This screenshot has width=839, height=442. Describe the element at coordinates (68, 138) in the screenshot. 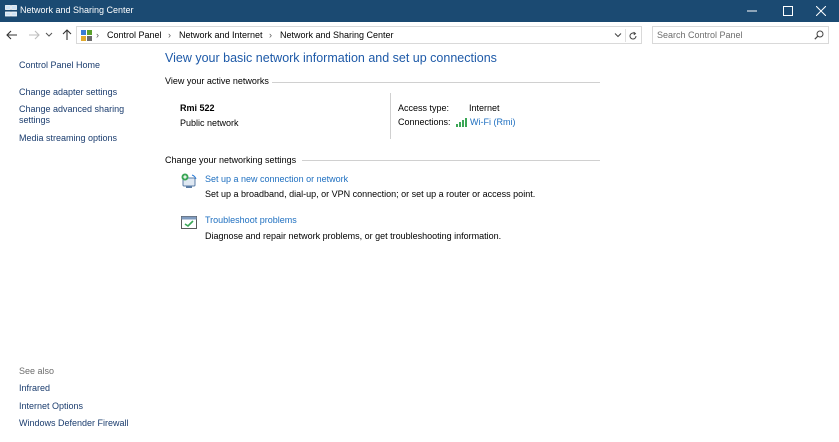

I see `media-streaming-options-link: Media streaming options` at that location.